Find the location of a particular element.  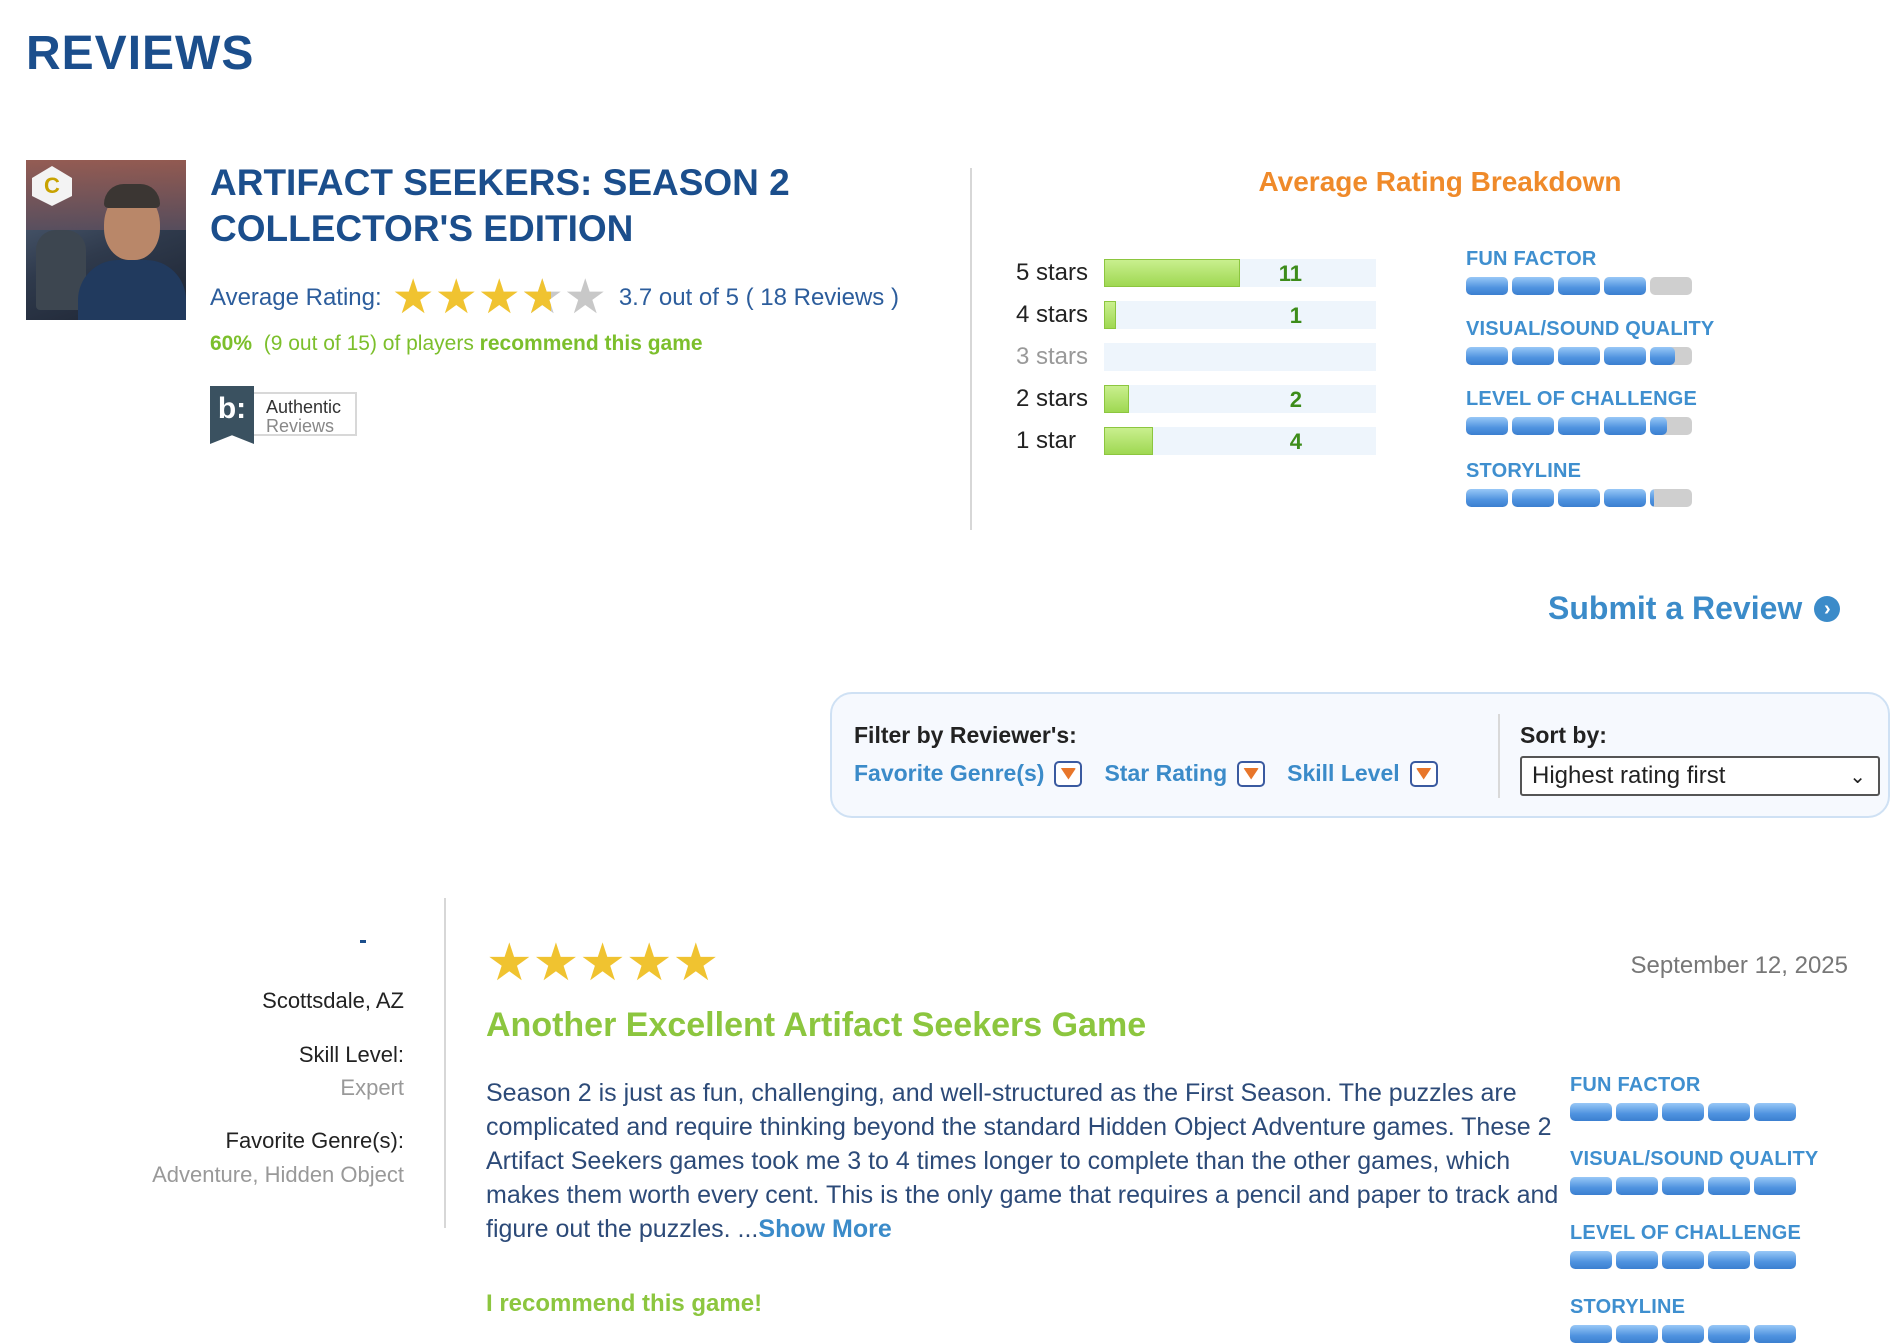

histogram-label: 1 star is located at coordinates (1046, 440).